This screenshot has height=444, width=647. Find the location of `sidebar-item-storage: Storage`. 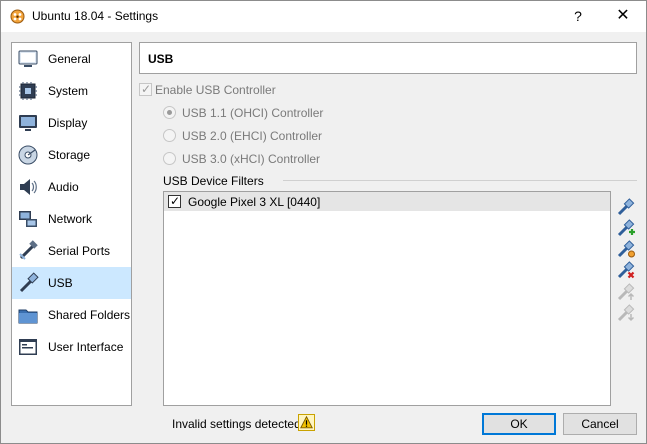

sidebar-item-storage: Storage is located at coordinates (71, 155).